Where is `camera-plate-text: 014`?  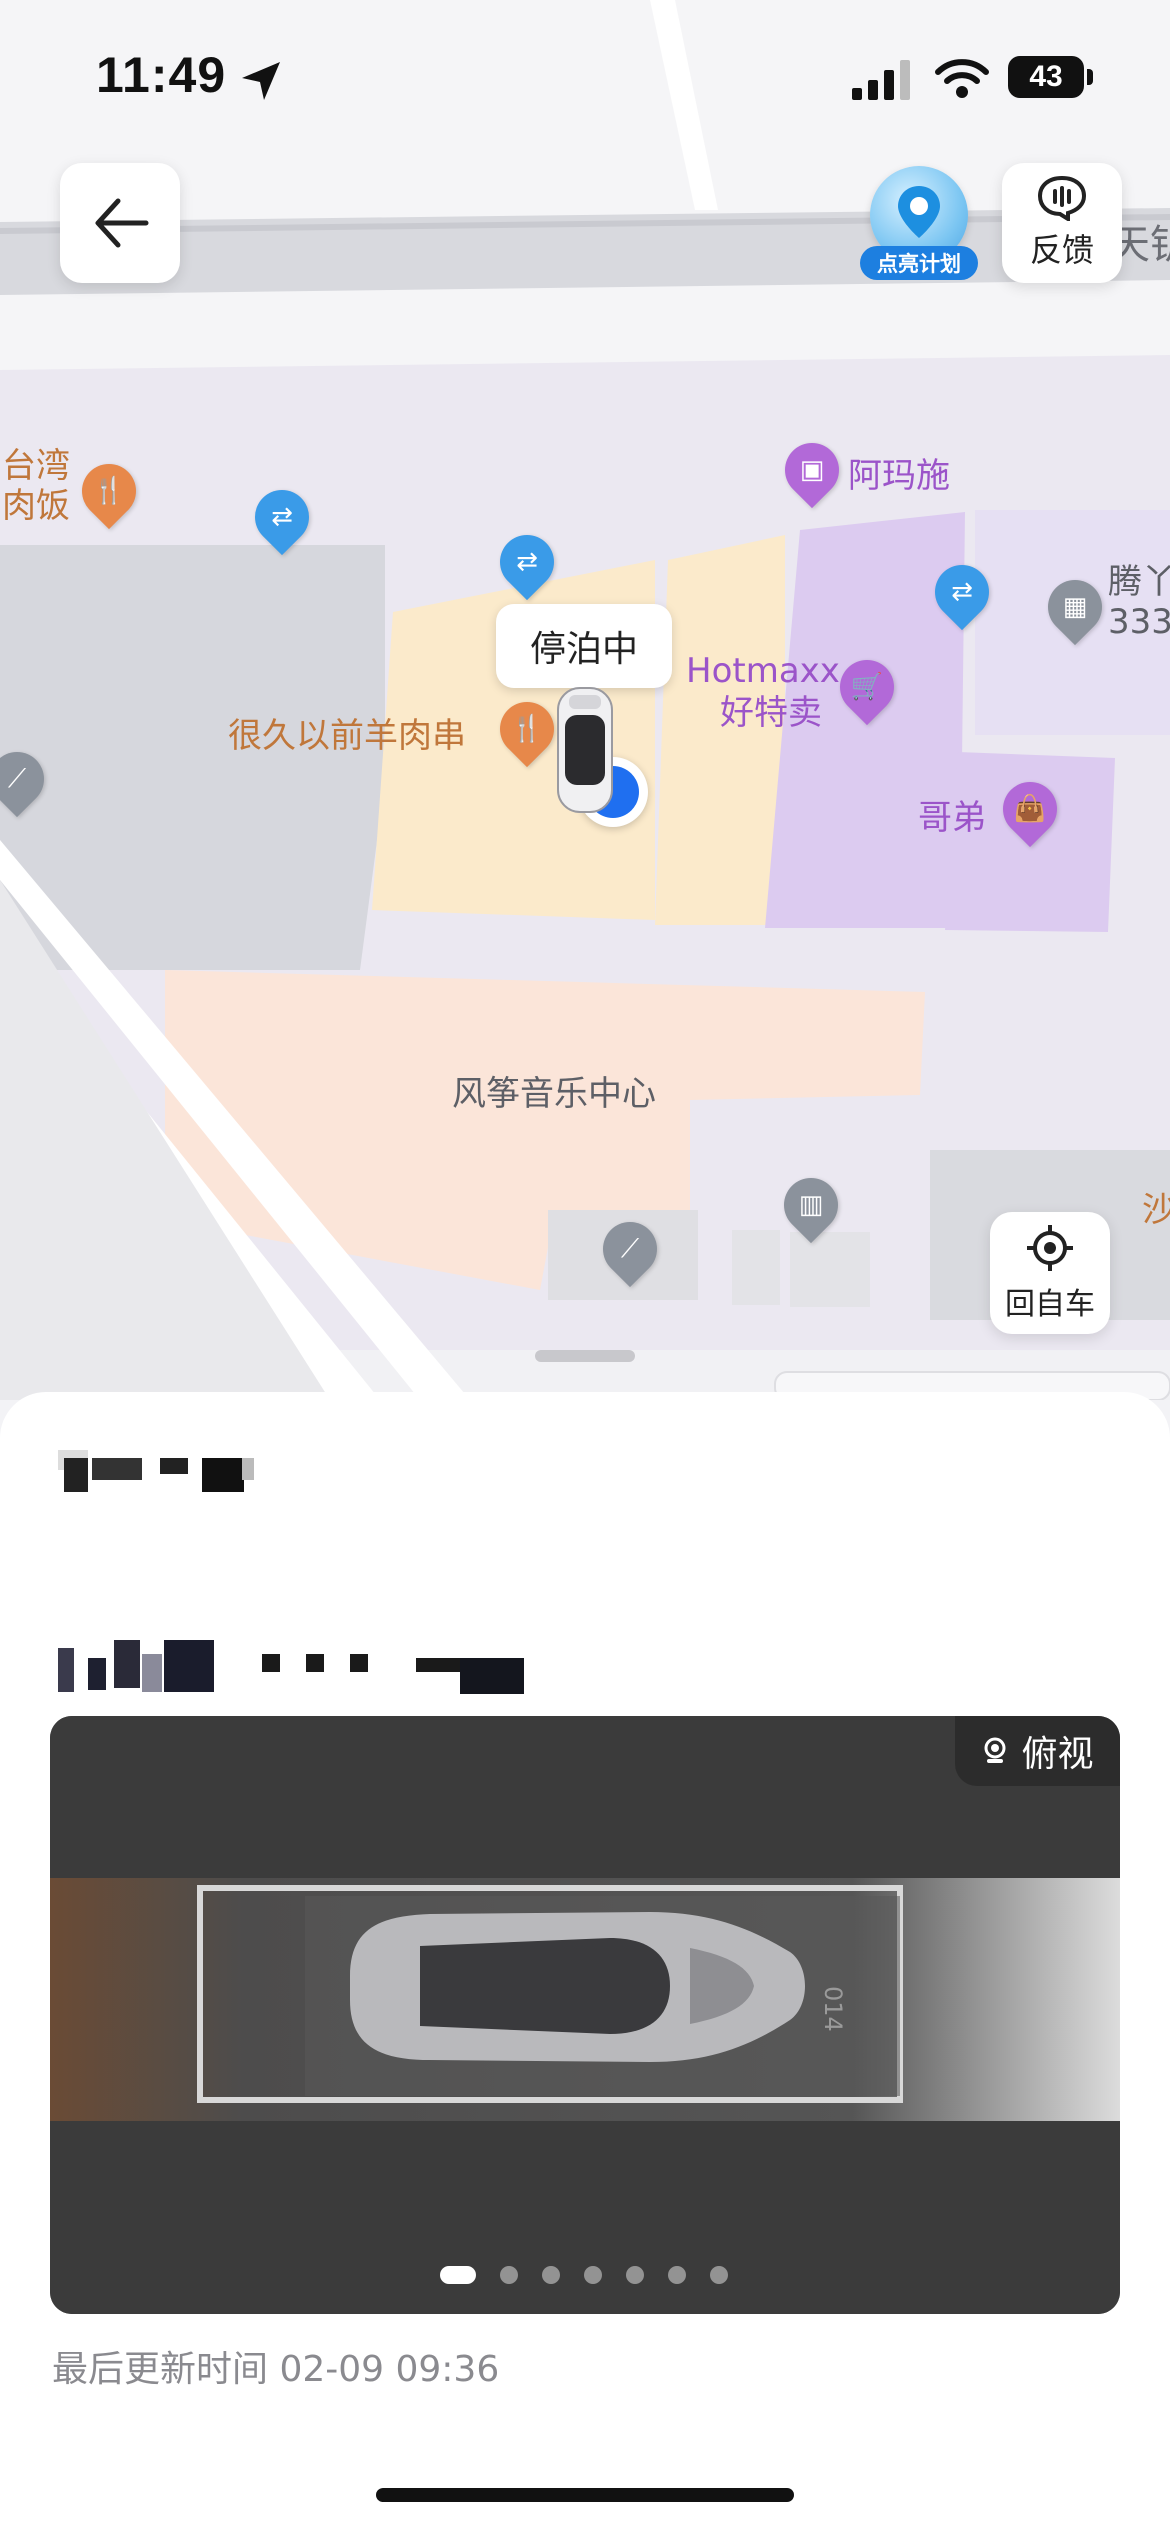 camera-plate-text: 014 is located at coordinates (833, 2009).